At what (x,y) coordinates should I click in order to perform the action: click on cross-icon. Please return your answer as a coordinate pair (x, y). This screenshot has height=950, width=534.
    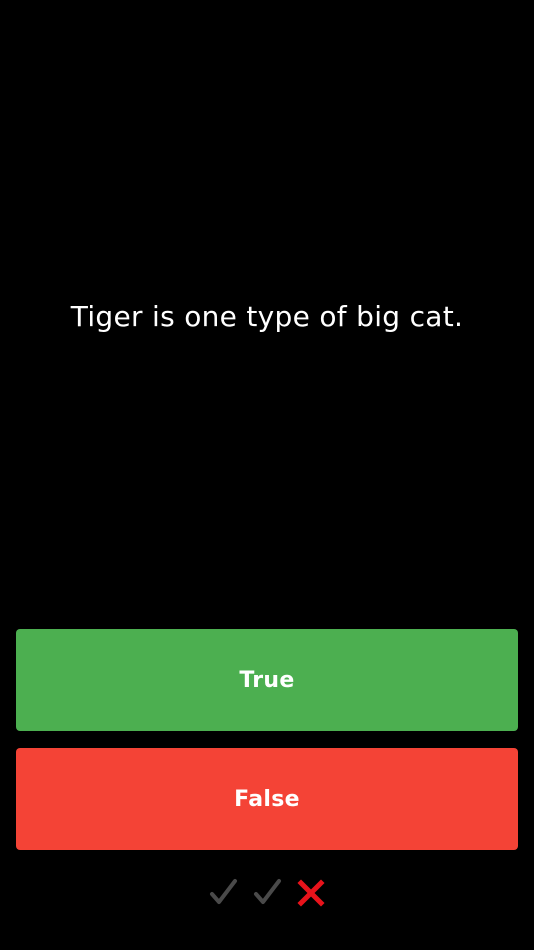
    Looking at the image, I should click on (311, 893).